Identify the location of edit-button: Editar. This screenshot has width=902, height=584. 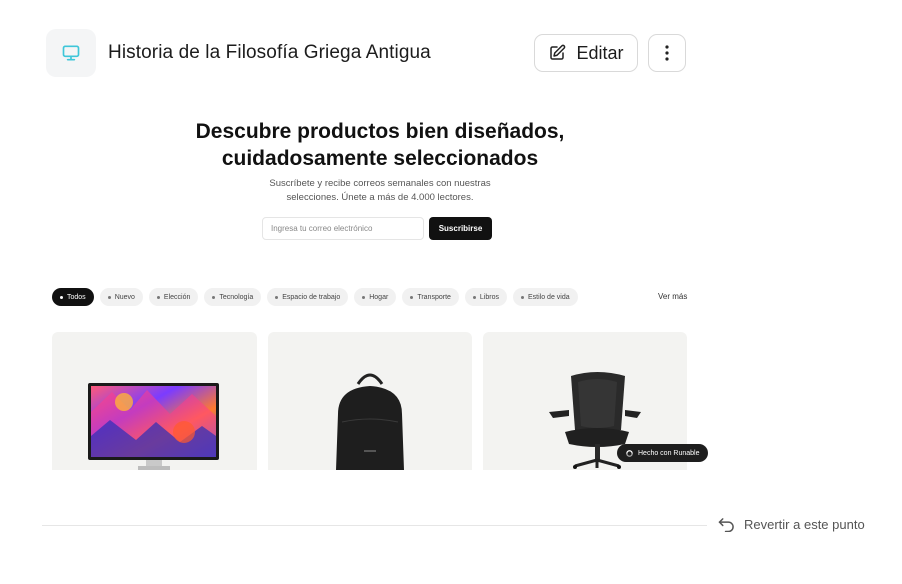
(586, 53).